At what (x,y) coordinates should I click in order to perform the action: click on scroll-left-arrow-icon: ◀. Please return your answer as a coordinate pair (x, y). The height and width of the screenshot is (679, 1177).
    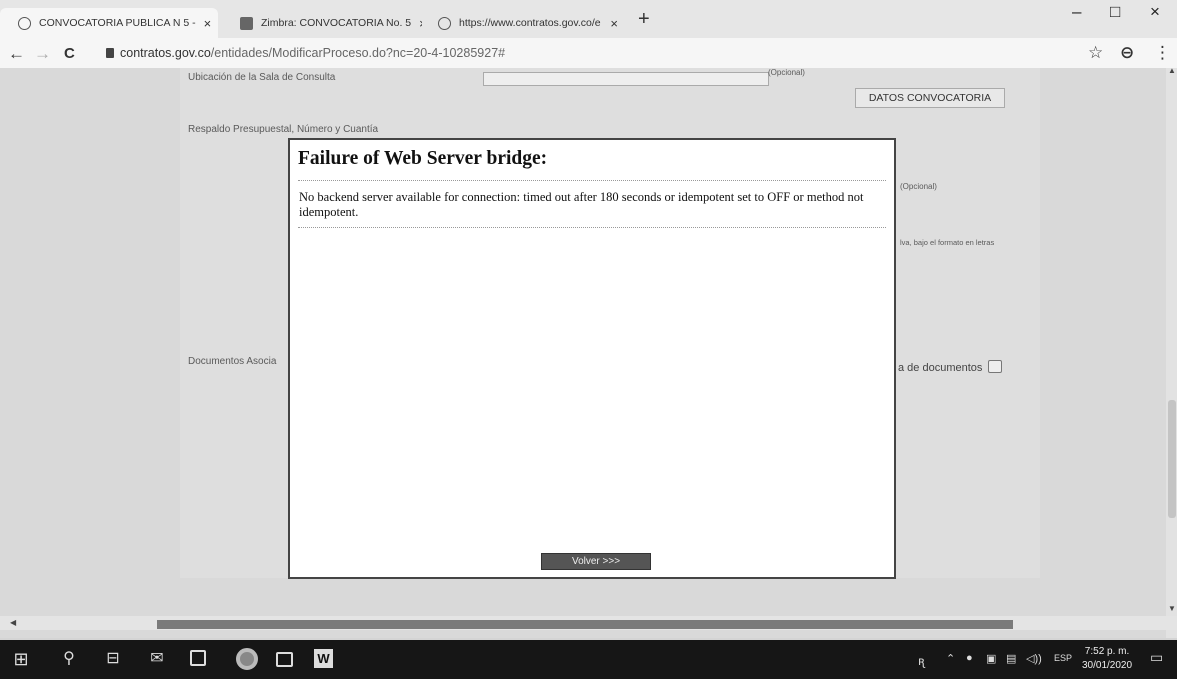
    Looking at the image, I should click on (13, 622).